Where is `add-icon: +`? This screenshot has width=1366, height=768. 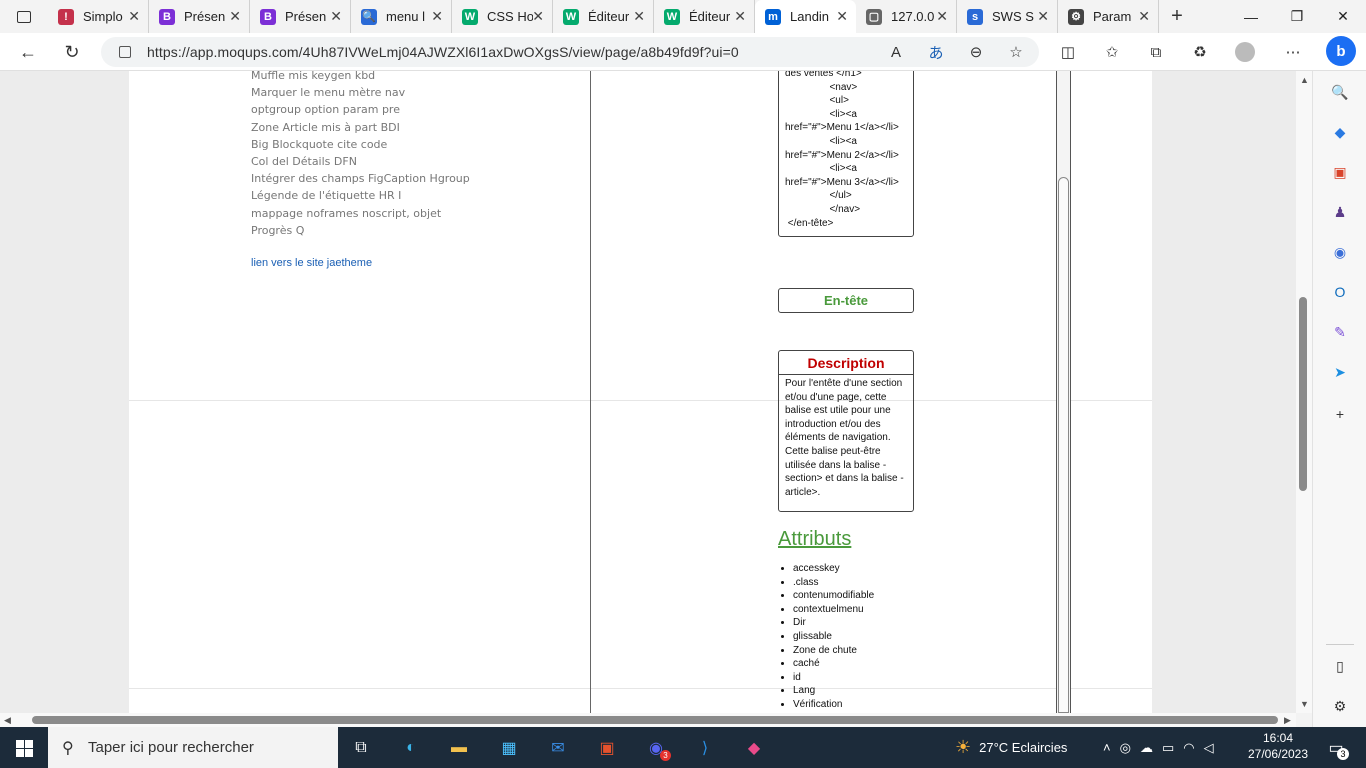
add-icon: + is located at coordinates (1340, 414).